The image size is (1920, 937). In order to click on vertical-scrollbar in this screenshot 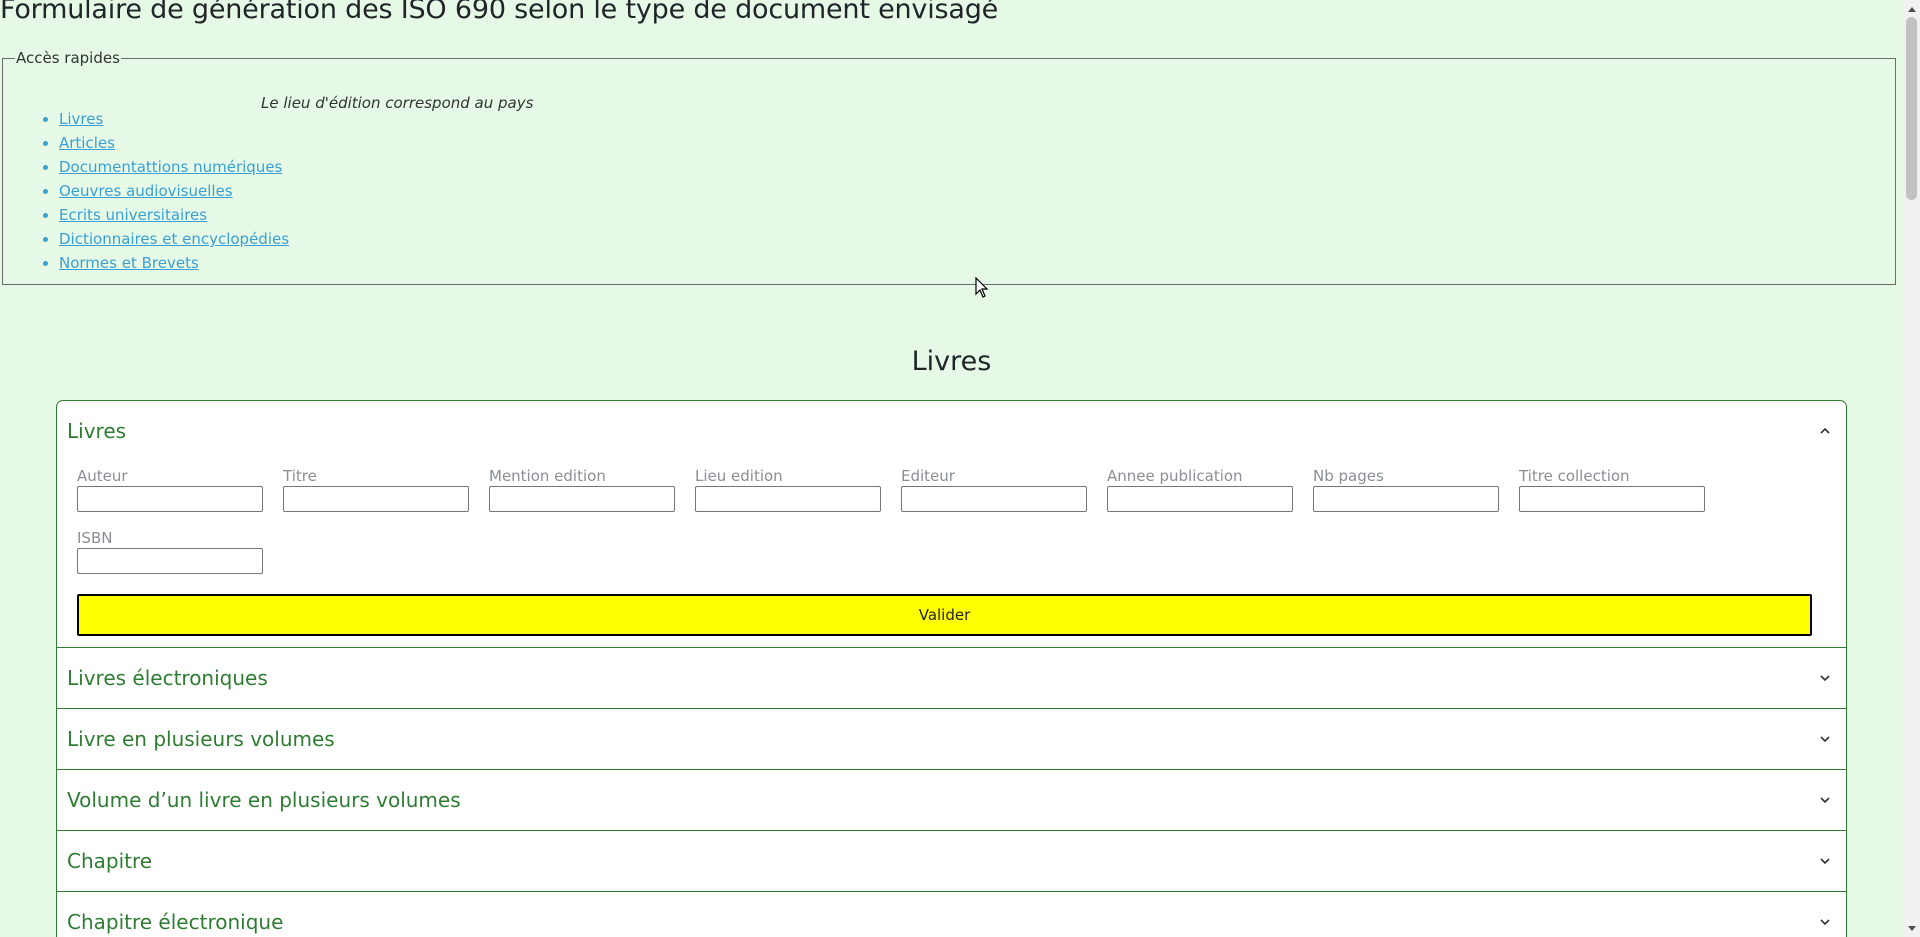, I will do `click(1911, 468)`.